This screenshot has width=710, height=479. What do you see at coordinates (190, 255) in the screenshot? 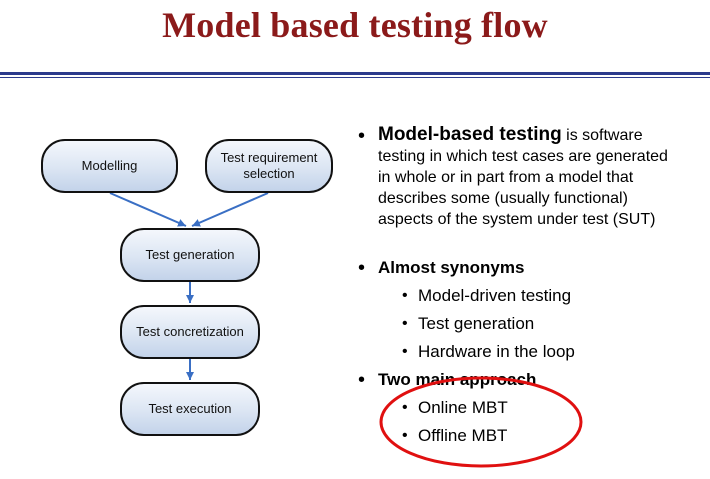
I see `node-test-generation: Test generation` at bounding box center [190, 255].